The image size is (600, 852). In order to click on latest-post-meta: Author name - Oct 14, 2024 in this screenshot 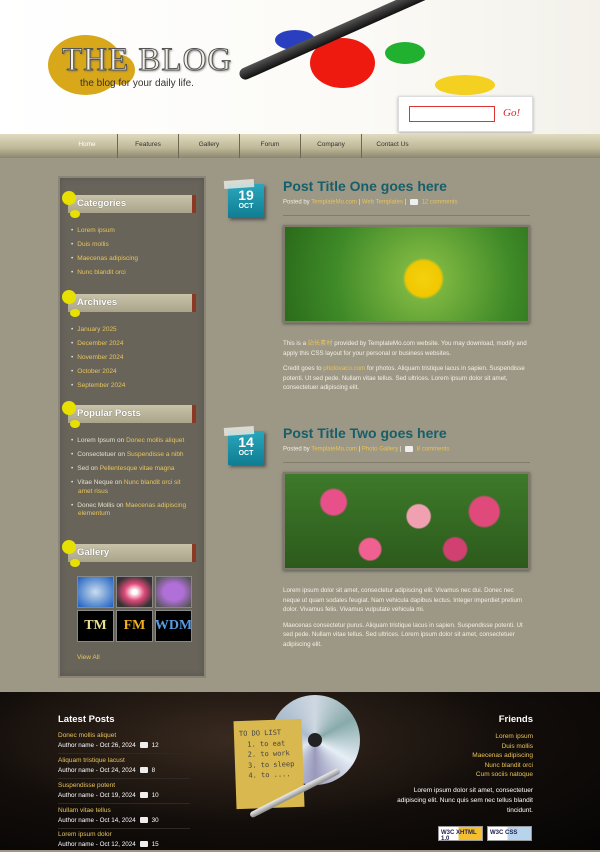, I will do `click(97, 820)`.